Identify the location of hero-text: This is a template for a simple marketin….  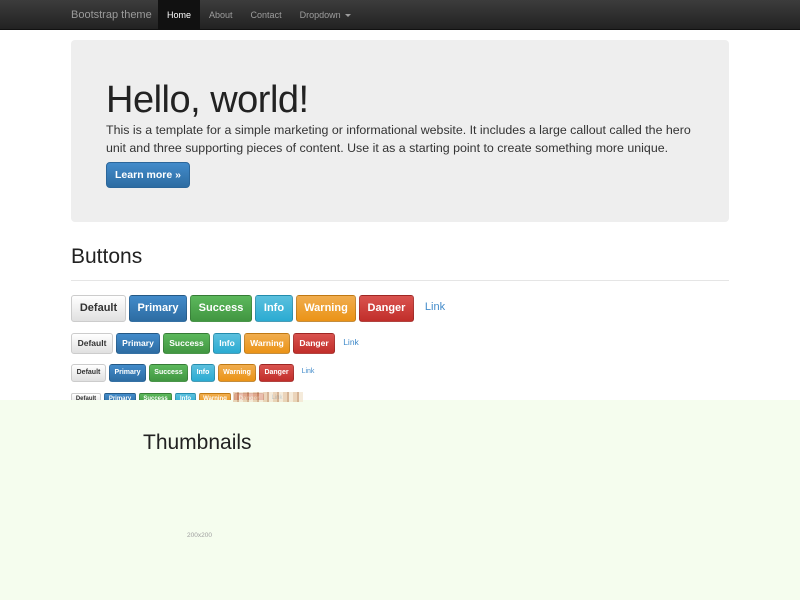
(398, 139).